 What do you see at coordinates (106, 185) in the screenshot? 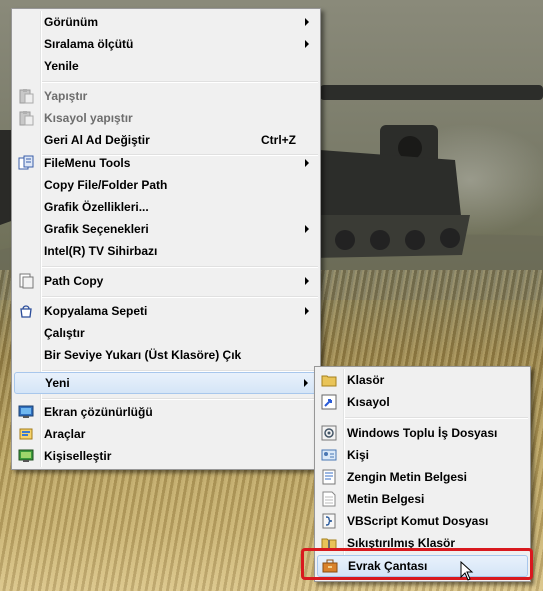
I see `menu-item-label: Copy File/Folder Path` at bounding box center [106, 185].